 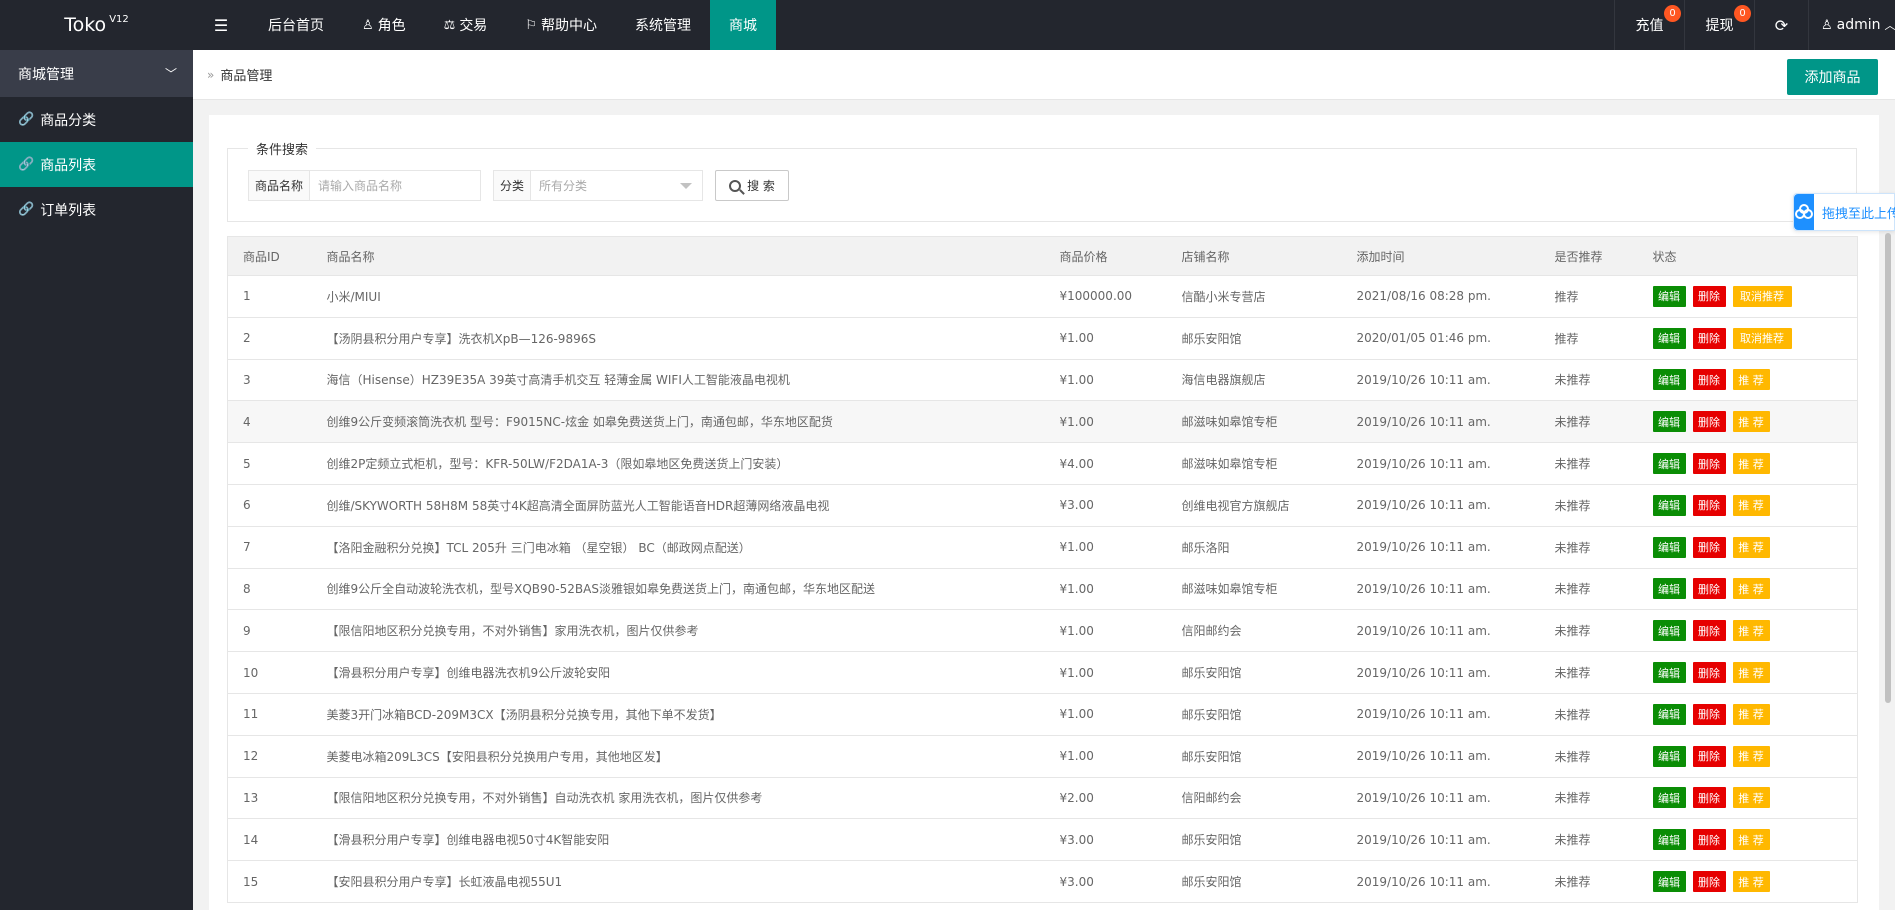 What do you see at coordinates (1781, 25) in the screenshot?
I see `refresh-icon: ⟳` at bounding box center [1781, 25].